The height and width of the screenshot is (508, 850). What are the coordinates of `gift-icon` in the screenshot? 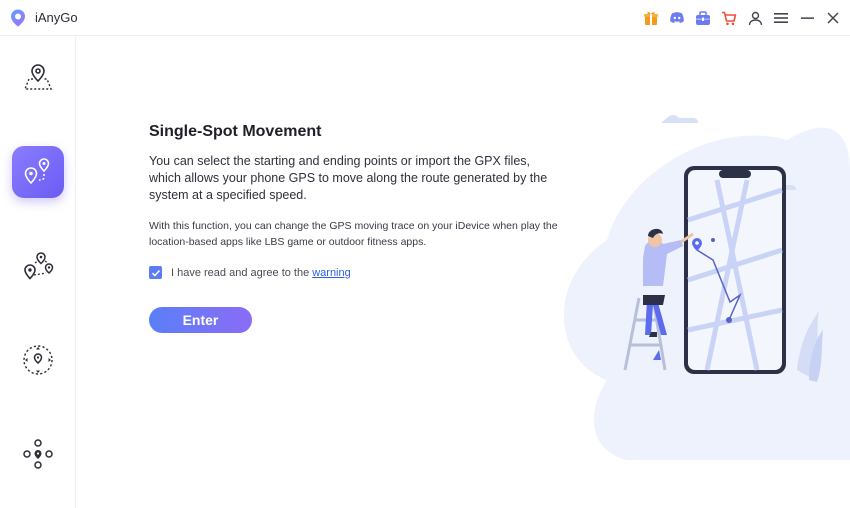 It's located at (651, 18).